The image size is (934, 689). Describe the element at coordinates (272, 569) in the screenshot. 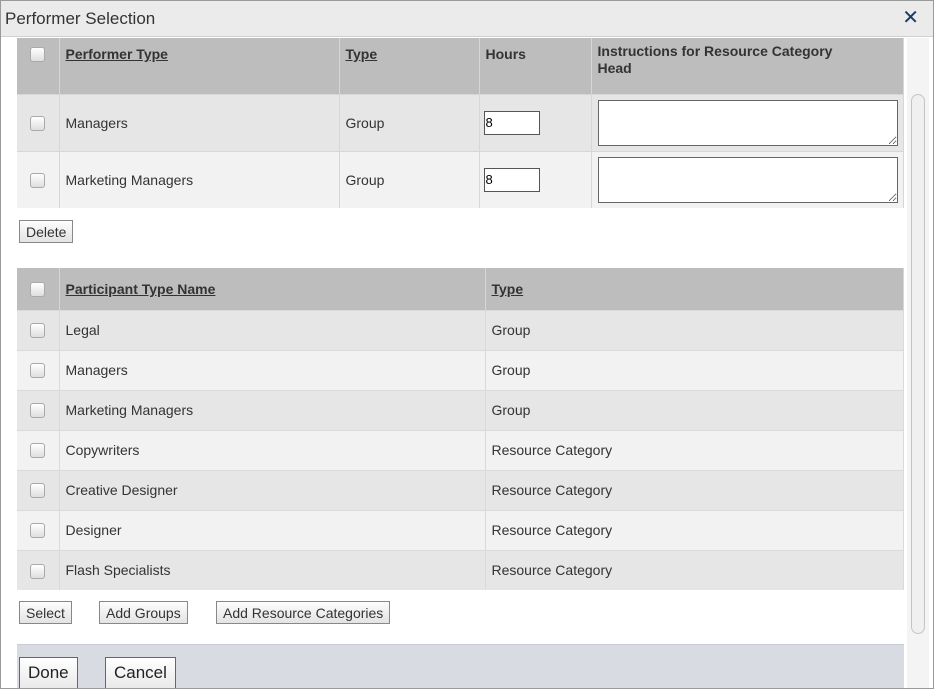

I see `participant-name: Flash Specialists` at that location.